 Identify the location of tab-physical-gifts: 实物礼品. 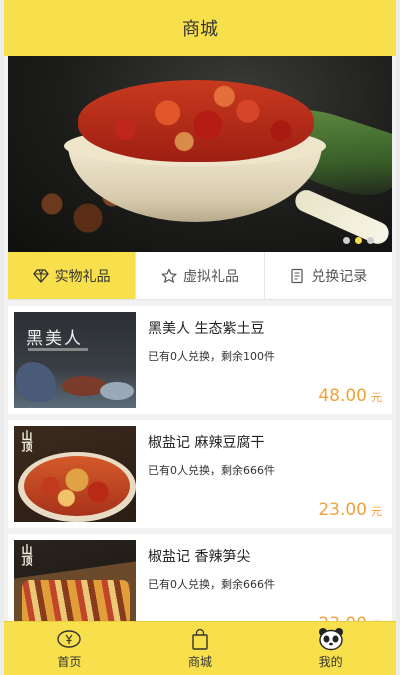
(72, 275).